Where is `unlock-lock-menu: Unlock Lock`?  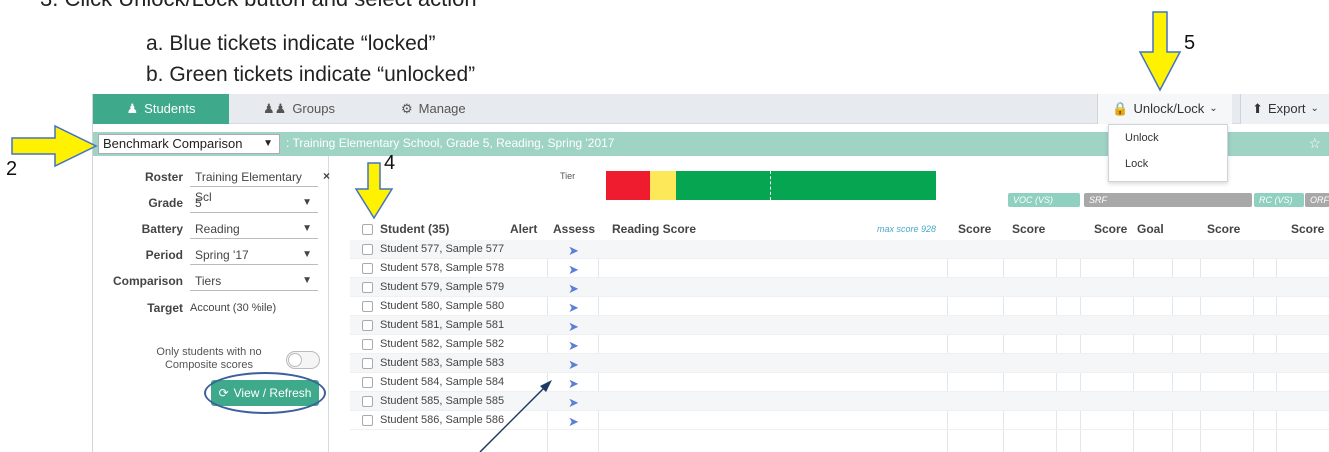
unlock-lock-menu: Unlock Lock is located at coordinates (1168, 153).